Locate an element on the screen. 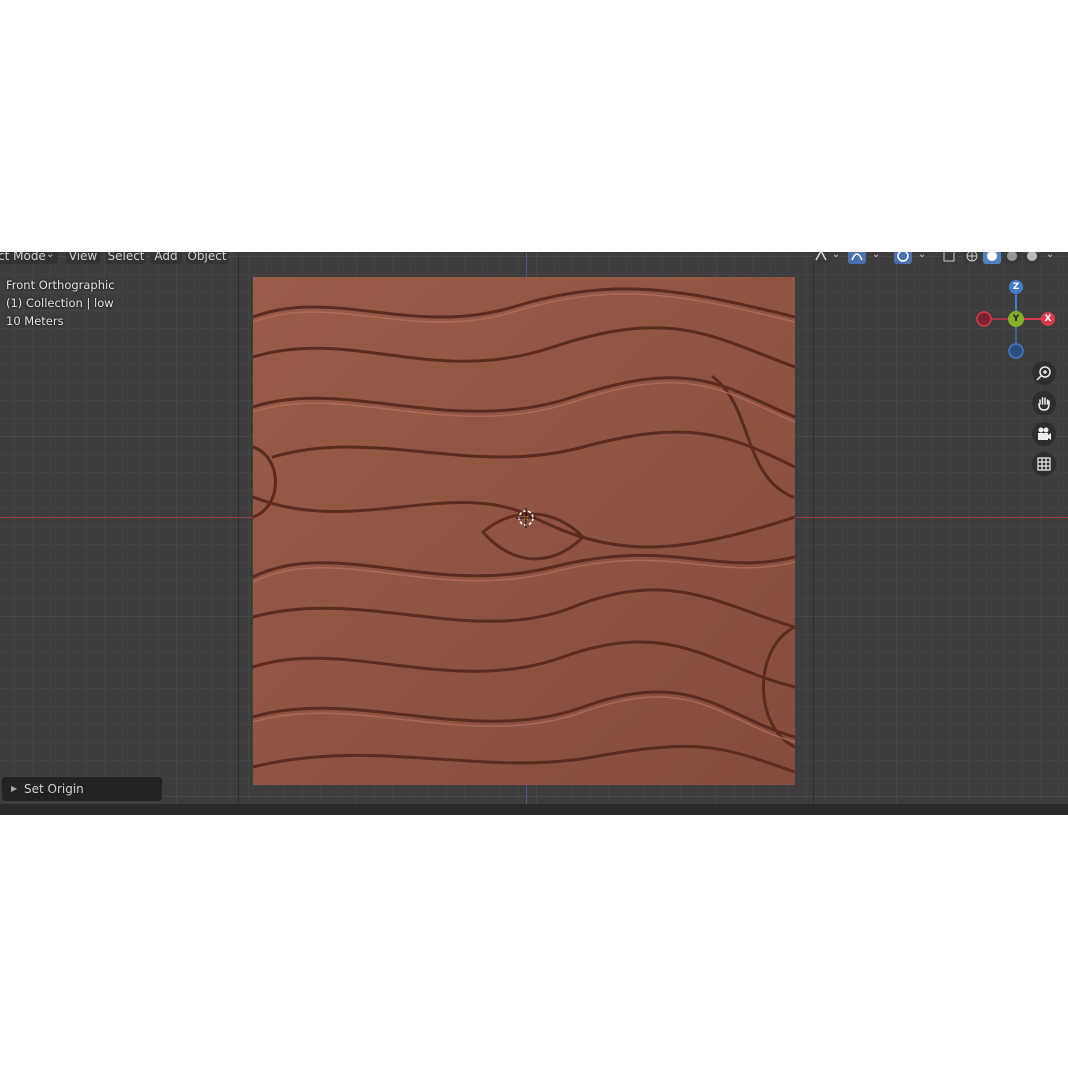 The height and width of the screenshot is (1068, 1068). menu-object-label: Object is located at coordinates (207, 257).